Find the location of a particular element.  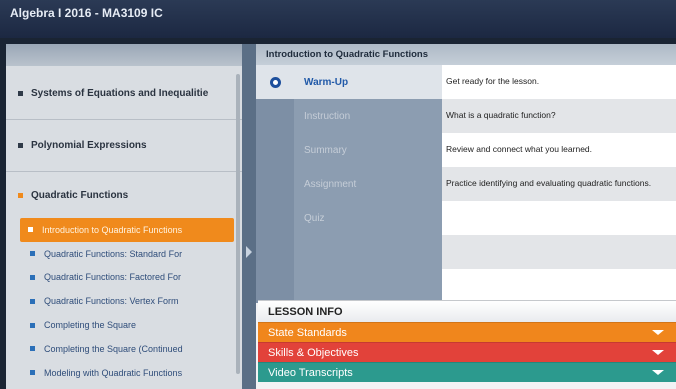

activity-name: Summary is located at coordinates (368, 150).